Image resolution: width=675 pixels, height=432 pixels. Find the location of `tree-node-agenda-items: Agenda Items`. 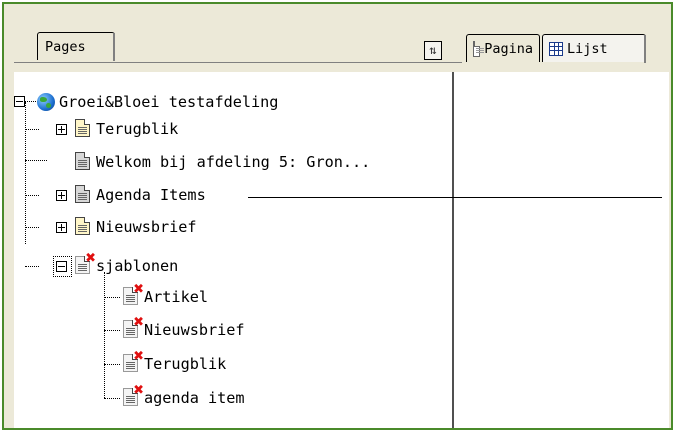

tree-node-agenda-items: Agenda Items is located at coordinates (140, 195).